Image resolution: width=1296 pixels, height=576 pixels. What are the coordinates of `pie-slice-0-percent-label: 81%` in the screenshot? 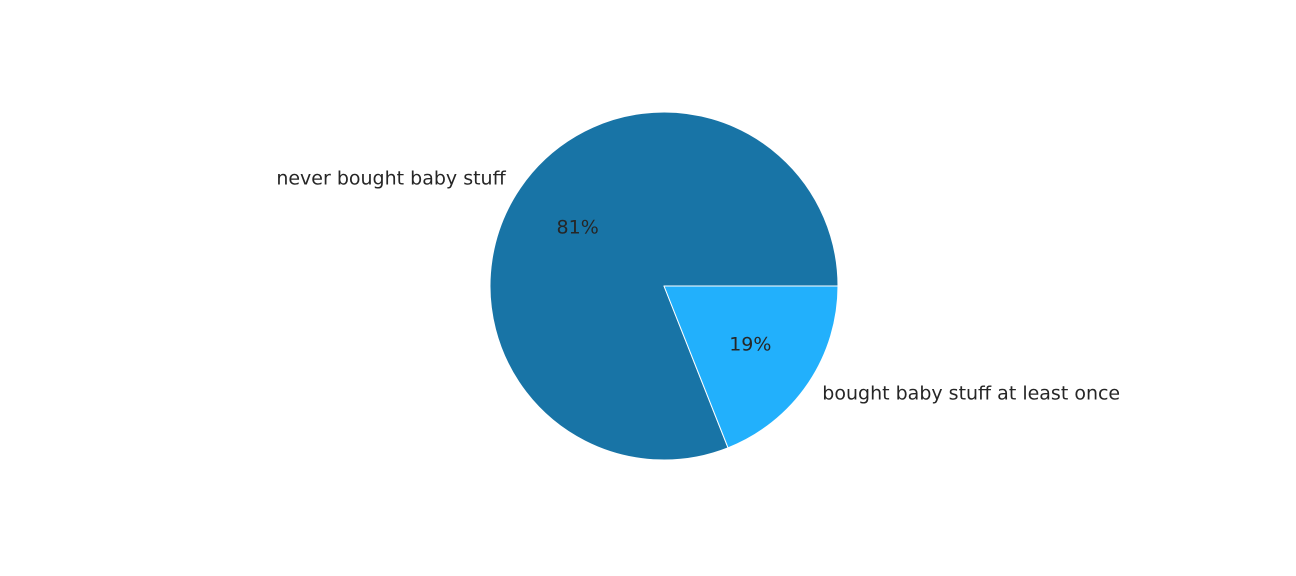 It's located at (578, 227).